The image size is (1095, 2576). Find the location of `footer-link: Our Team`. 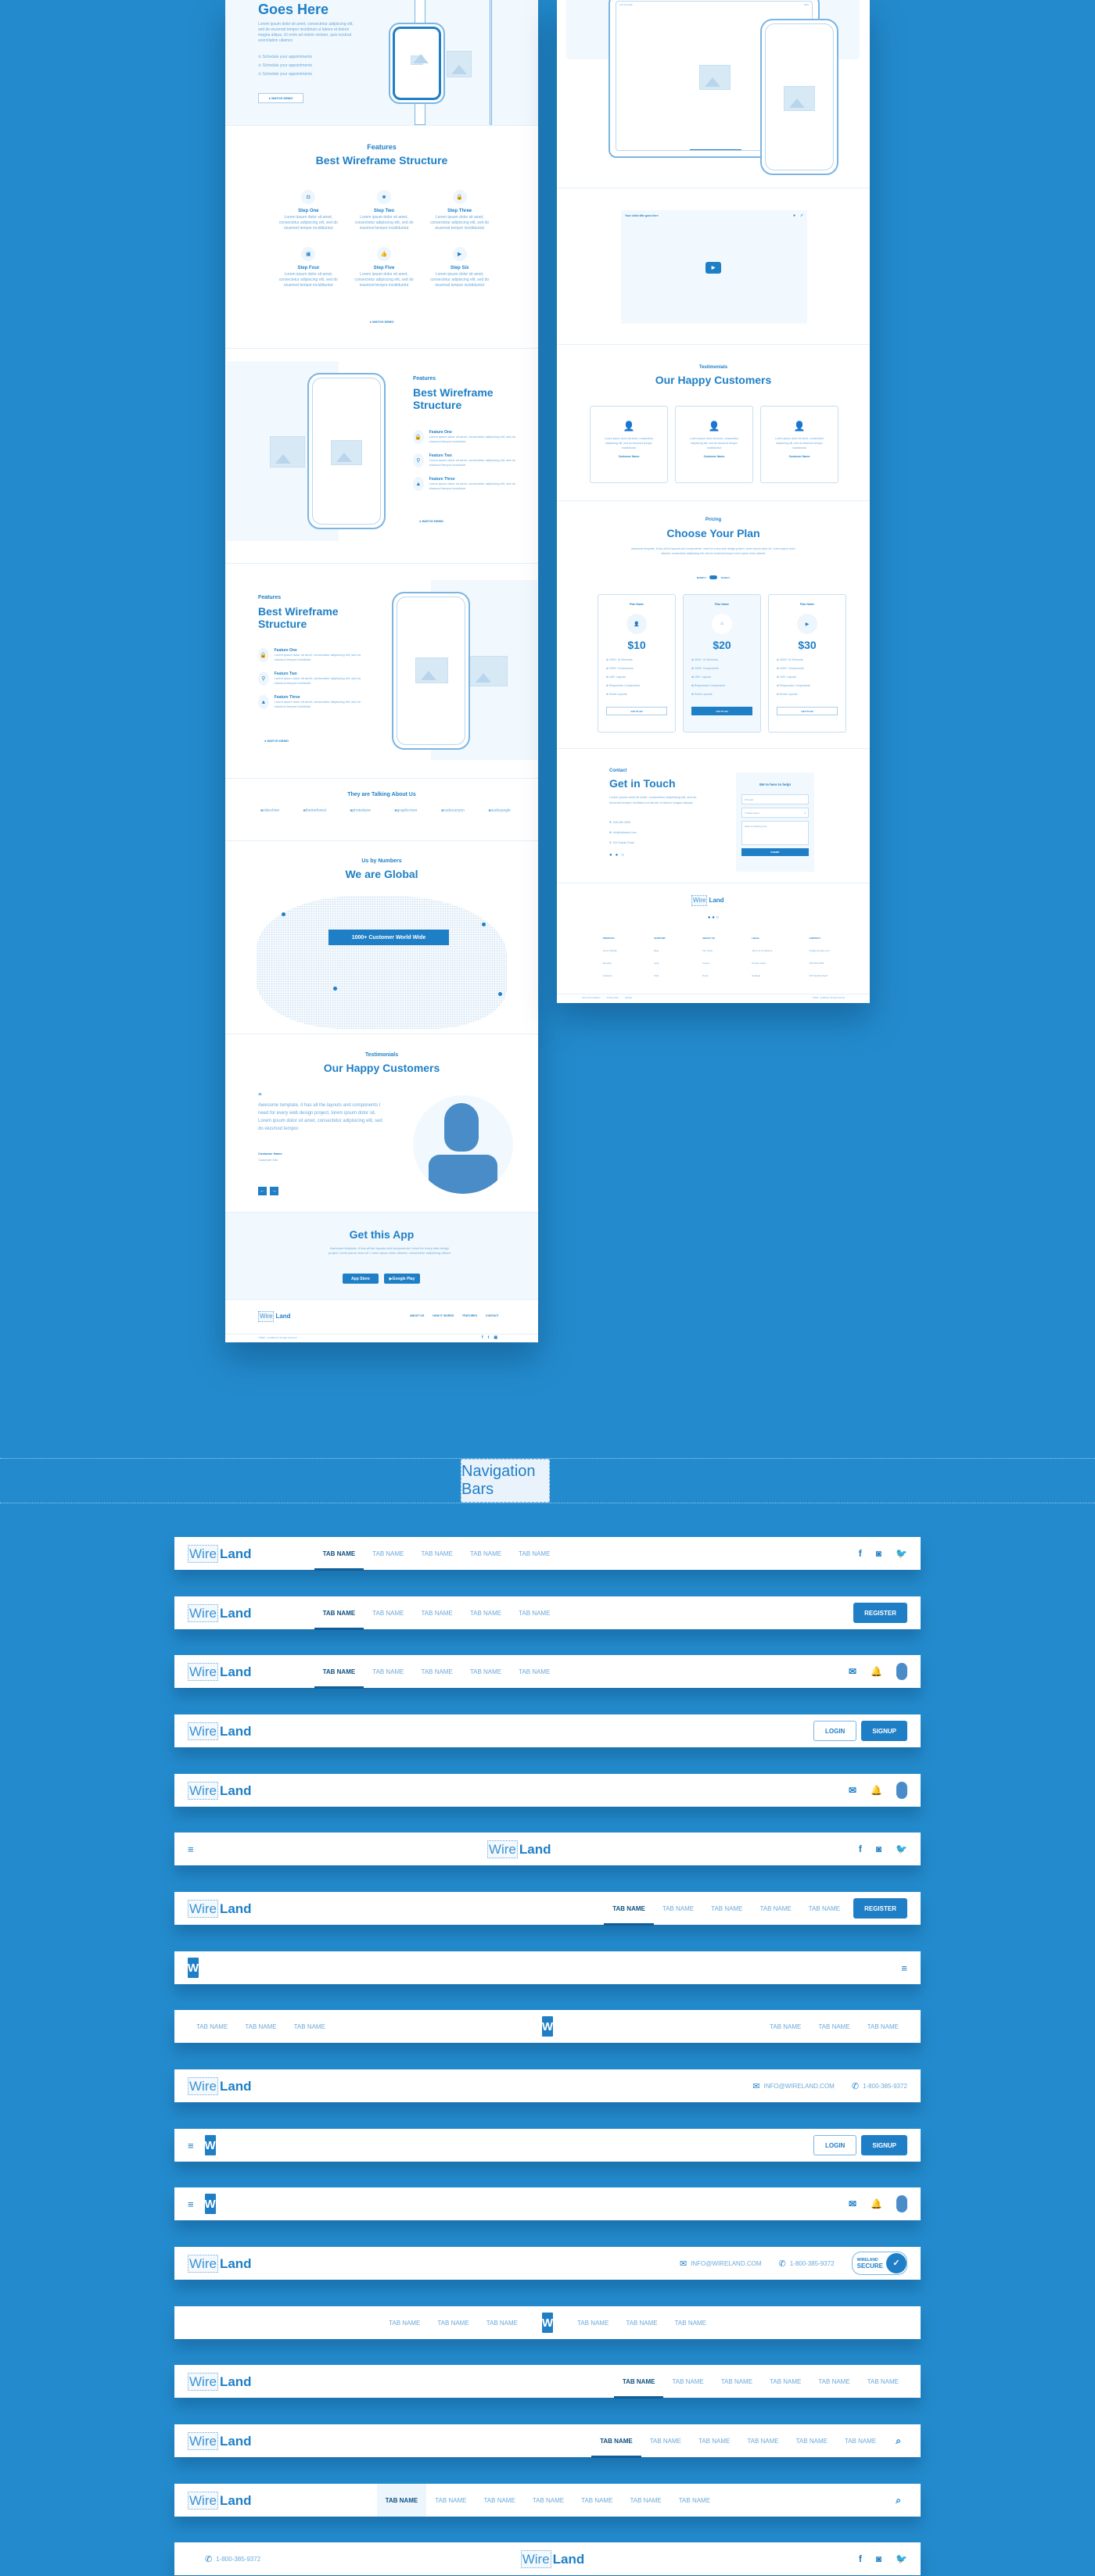

footer-link: Our Team is located at coordinates (708, 950).